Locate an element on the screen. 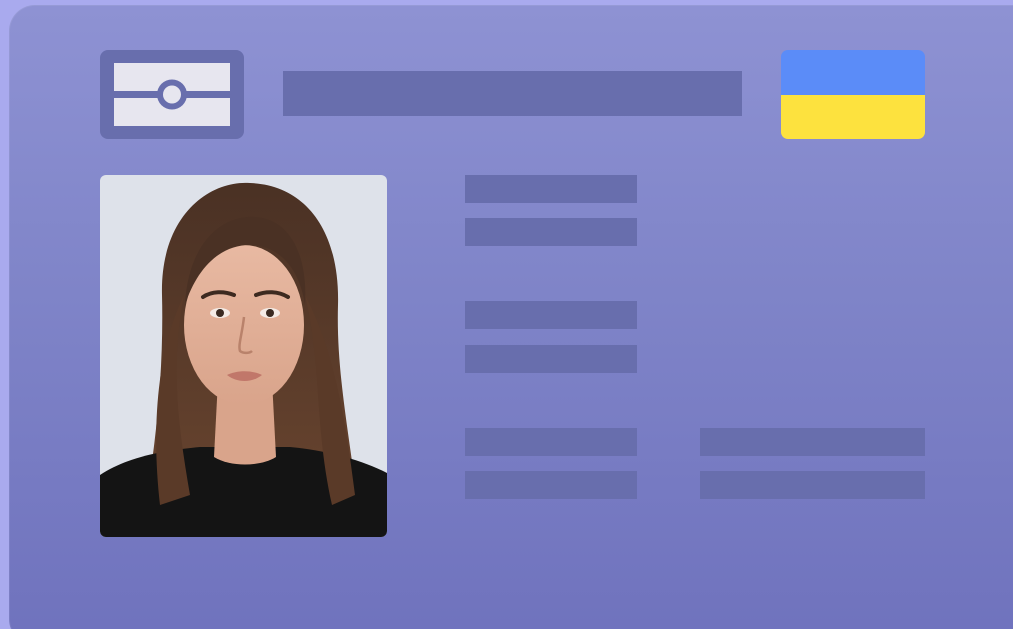  flag-top-stripe is located at coordinates (853, 72).